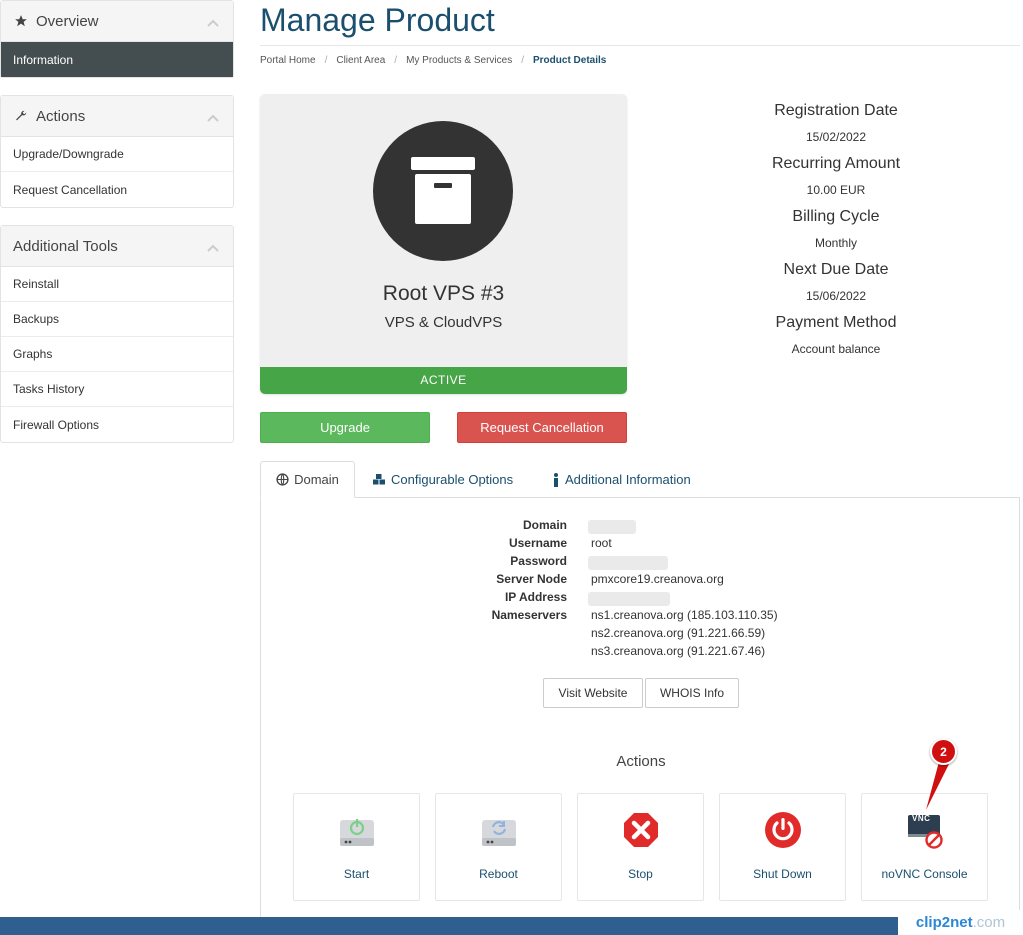  I want to click on whois-info-button: WHOIS Info, so click(692, 693).